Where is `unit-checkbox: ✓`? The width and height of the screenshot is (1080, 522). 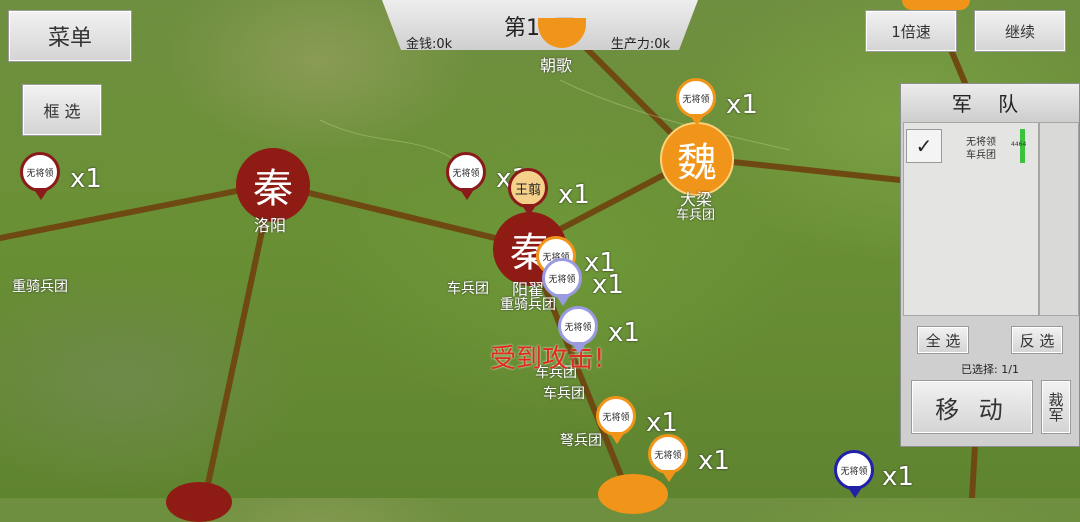 unit-checkbox: ✓ is located at coordinates (924, 146).